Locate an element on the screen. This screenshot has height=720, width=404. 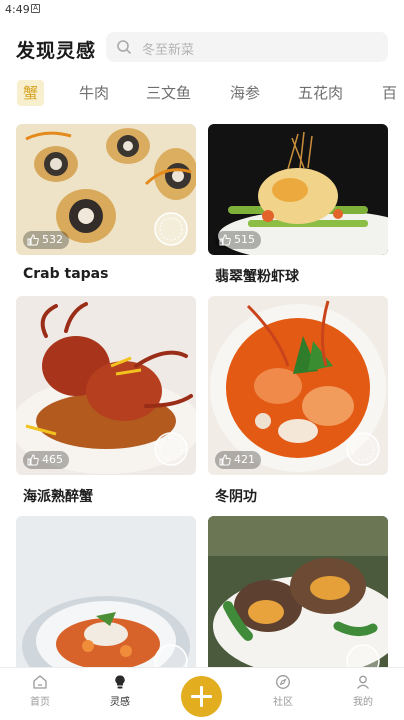
nav-home: 首页 is located at coordinates (40, 691).